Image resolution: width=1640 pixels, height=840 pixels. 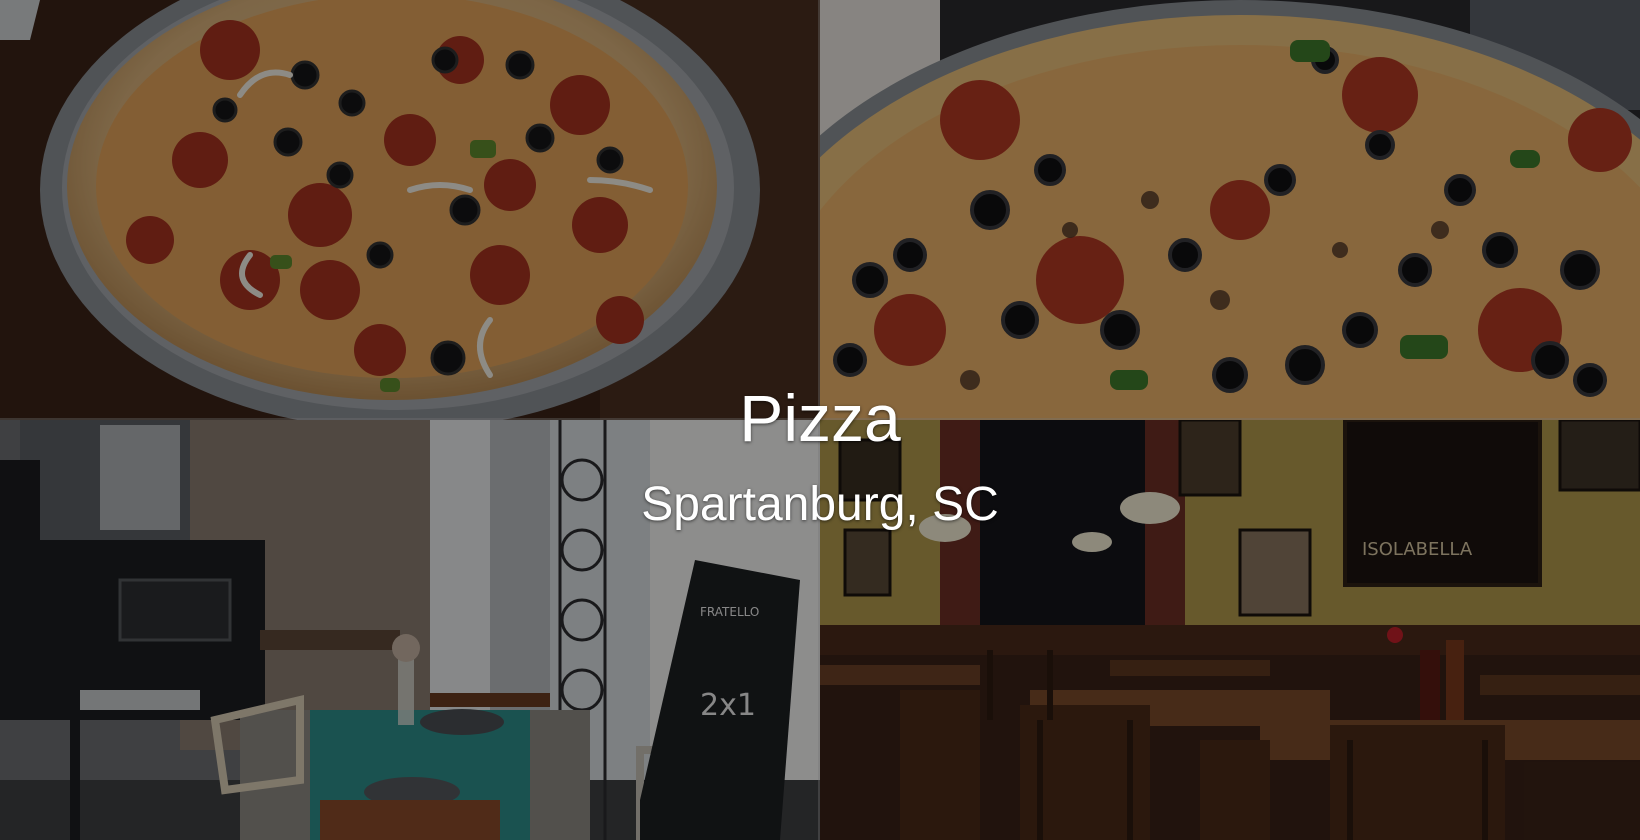 I want to click on location-subtitle: Spartanburg, SC, so click(x=820, y=504).